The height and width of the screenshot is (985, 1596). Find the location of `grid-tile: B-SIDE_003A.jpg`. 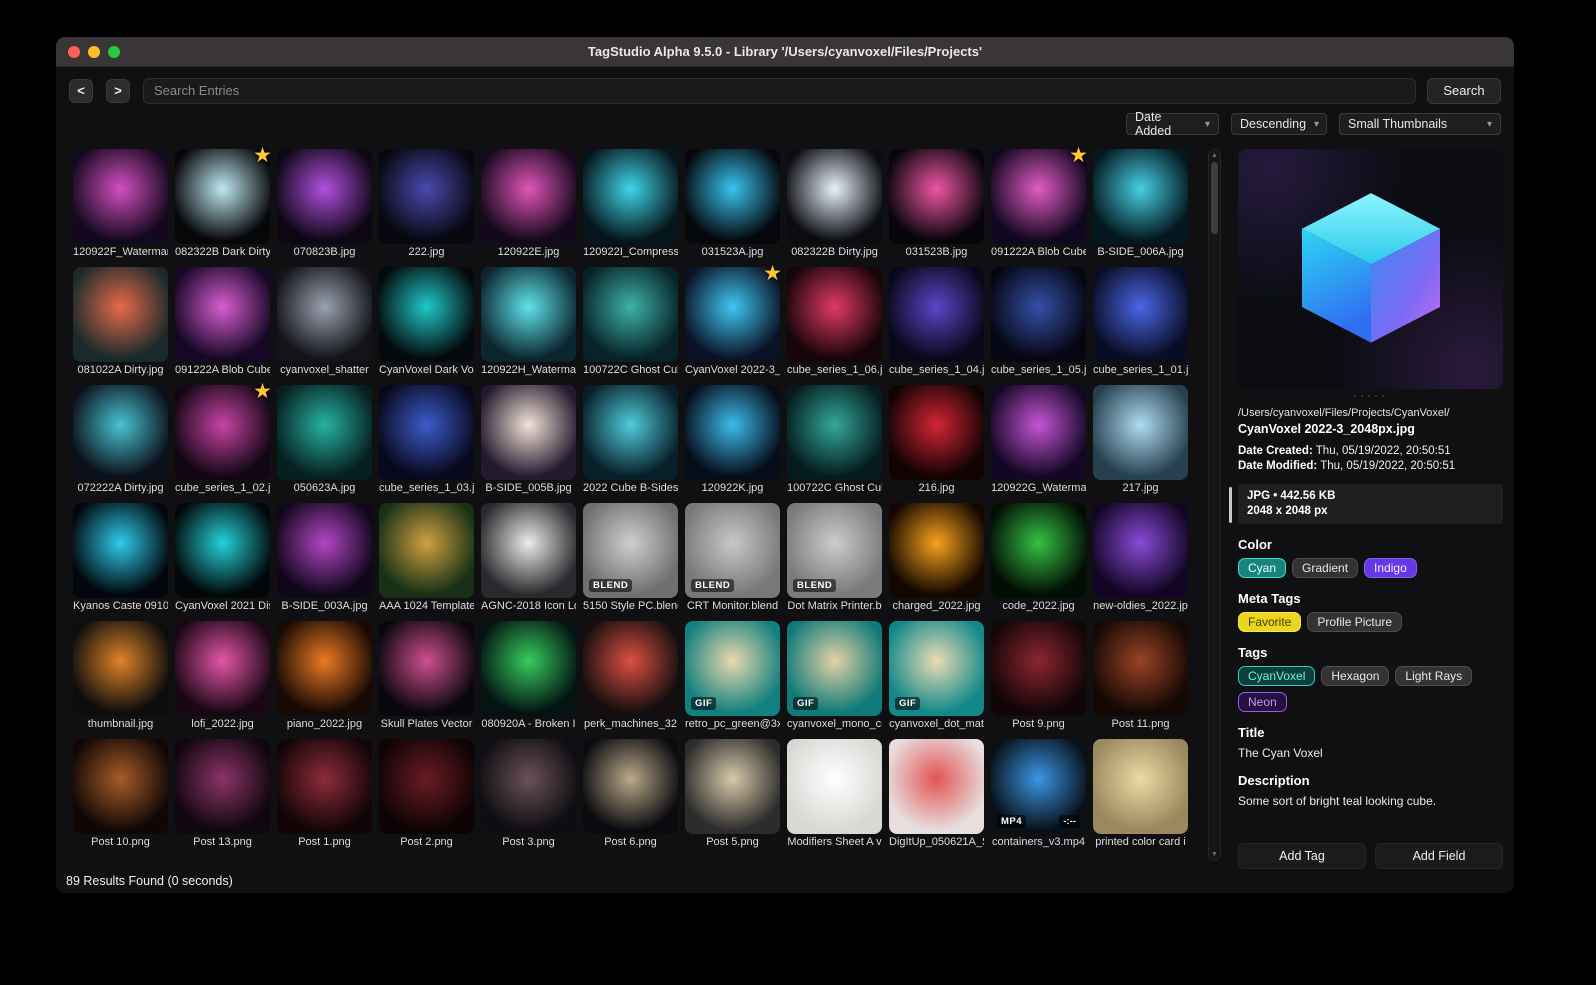

grid-tile: B-SIDE_003A.jpg is located at coordinates (324, 558).